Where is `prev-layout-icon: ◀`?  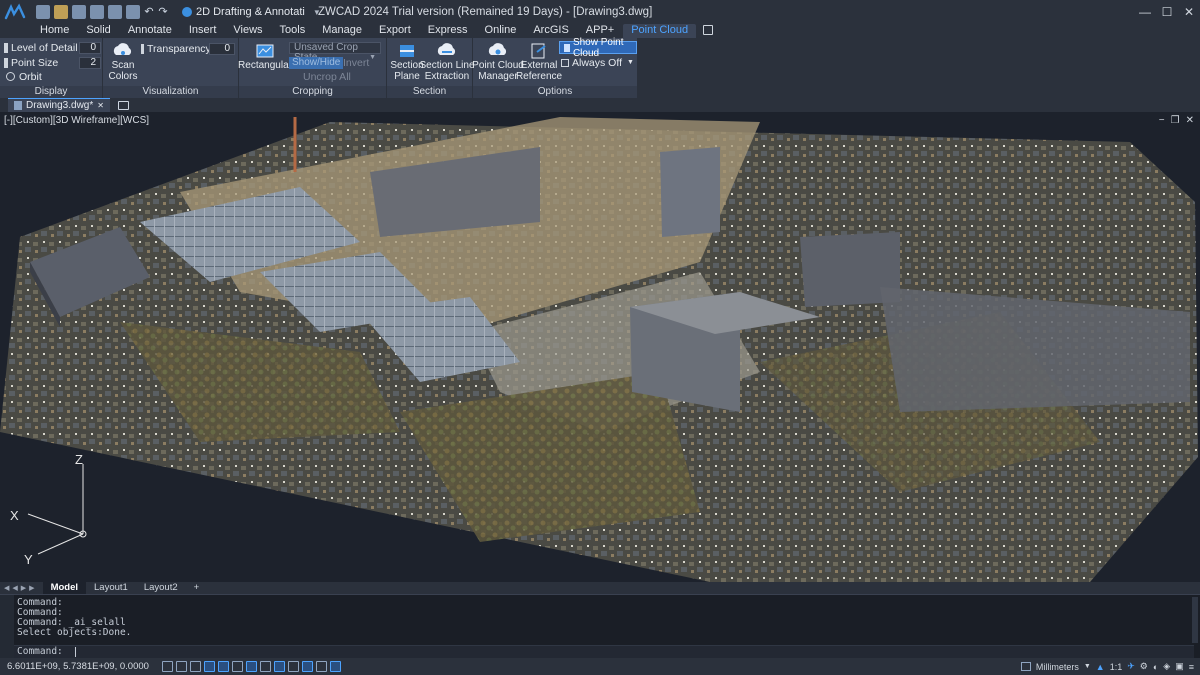
prev-layout-icon: ◀ is located at coordinates (14, 588).